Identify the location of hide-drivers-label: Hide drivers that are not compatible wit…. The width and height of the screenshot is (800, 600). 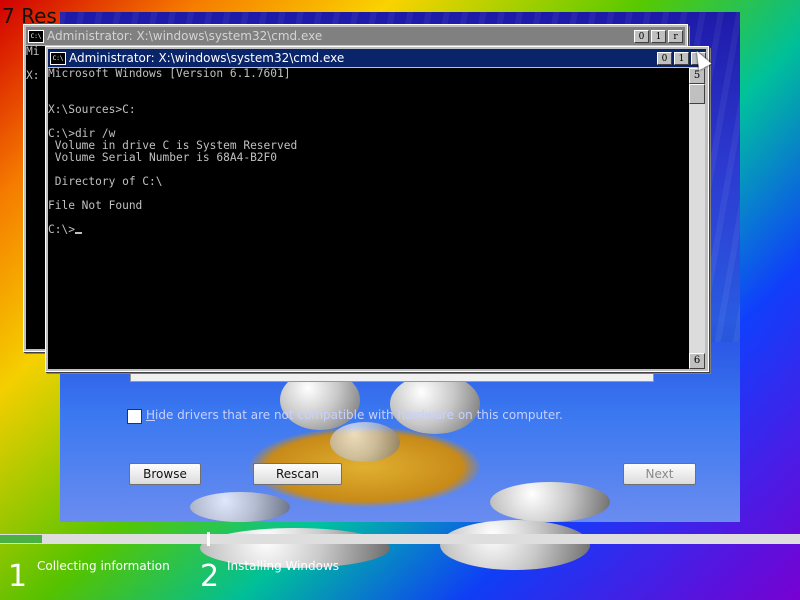
(354, 415).